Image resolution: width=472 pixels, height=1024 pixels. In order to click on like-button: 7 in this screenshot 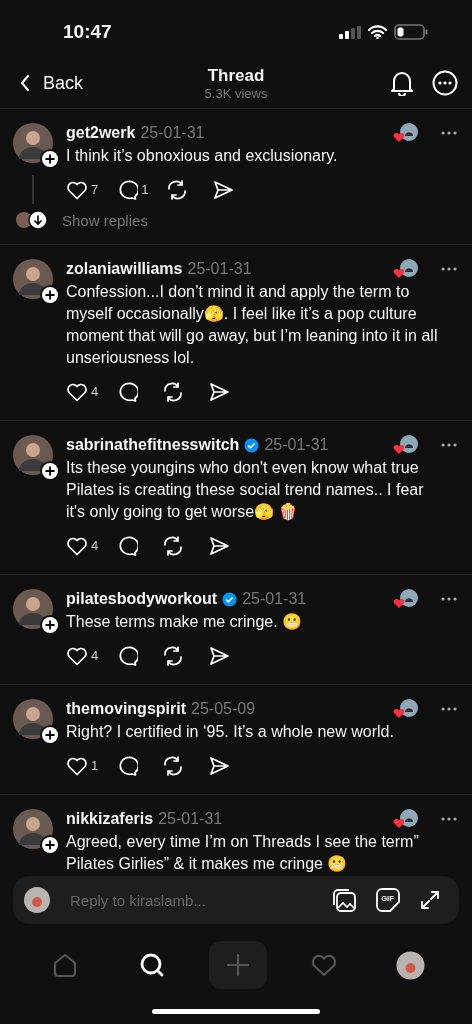, I will do `click(84, 189)`.